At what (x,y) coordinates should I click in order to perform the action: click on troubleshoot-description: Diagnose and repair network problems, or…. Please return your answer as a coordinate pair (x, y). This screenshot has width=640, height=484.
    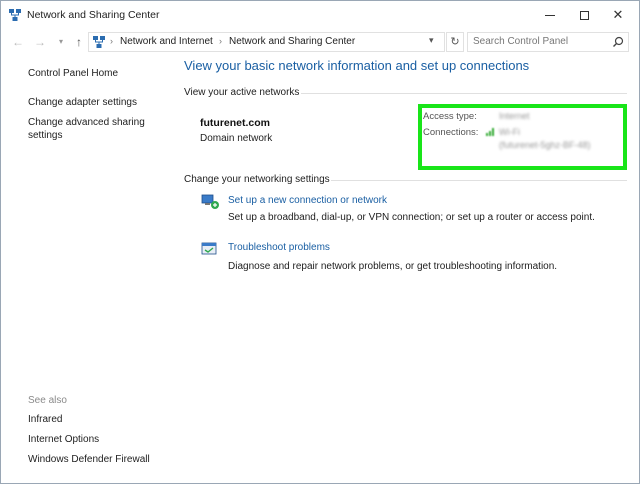
    Looking at the image, I should click on (393, 266).